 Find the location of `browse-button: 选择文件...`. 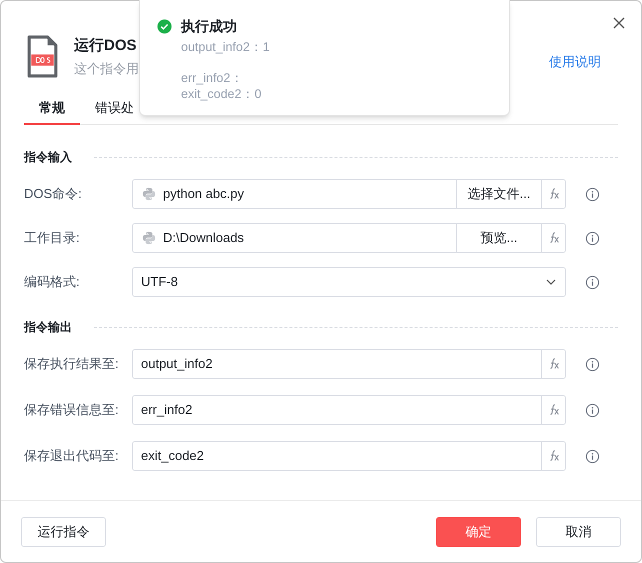

browse-button: 选择文件... is located at coordinates (498, 194).